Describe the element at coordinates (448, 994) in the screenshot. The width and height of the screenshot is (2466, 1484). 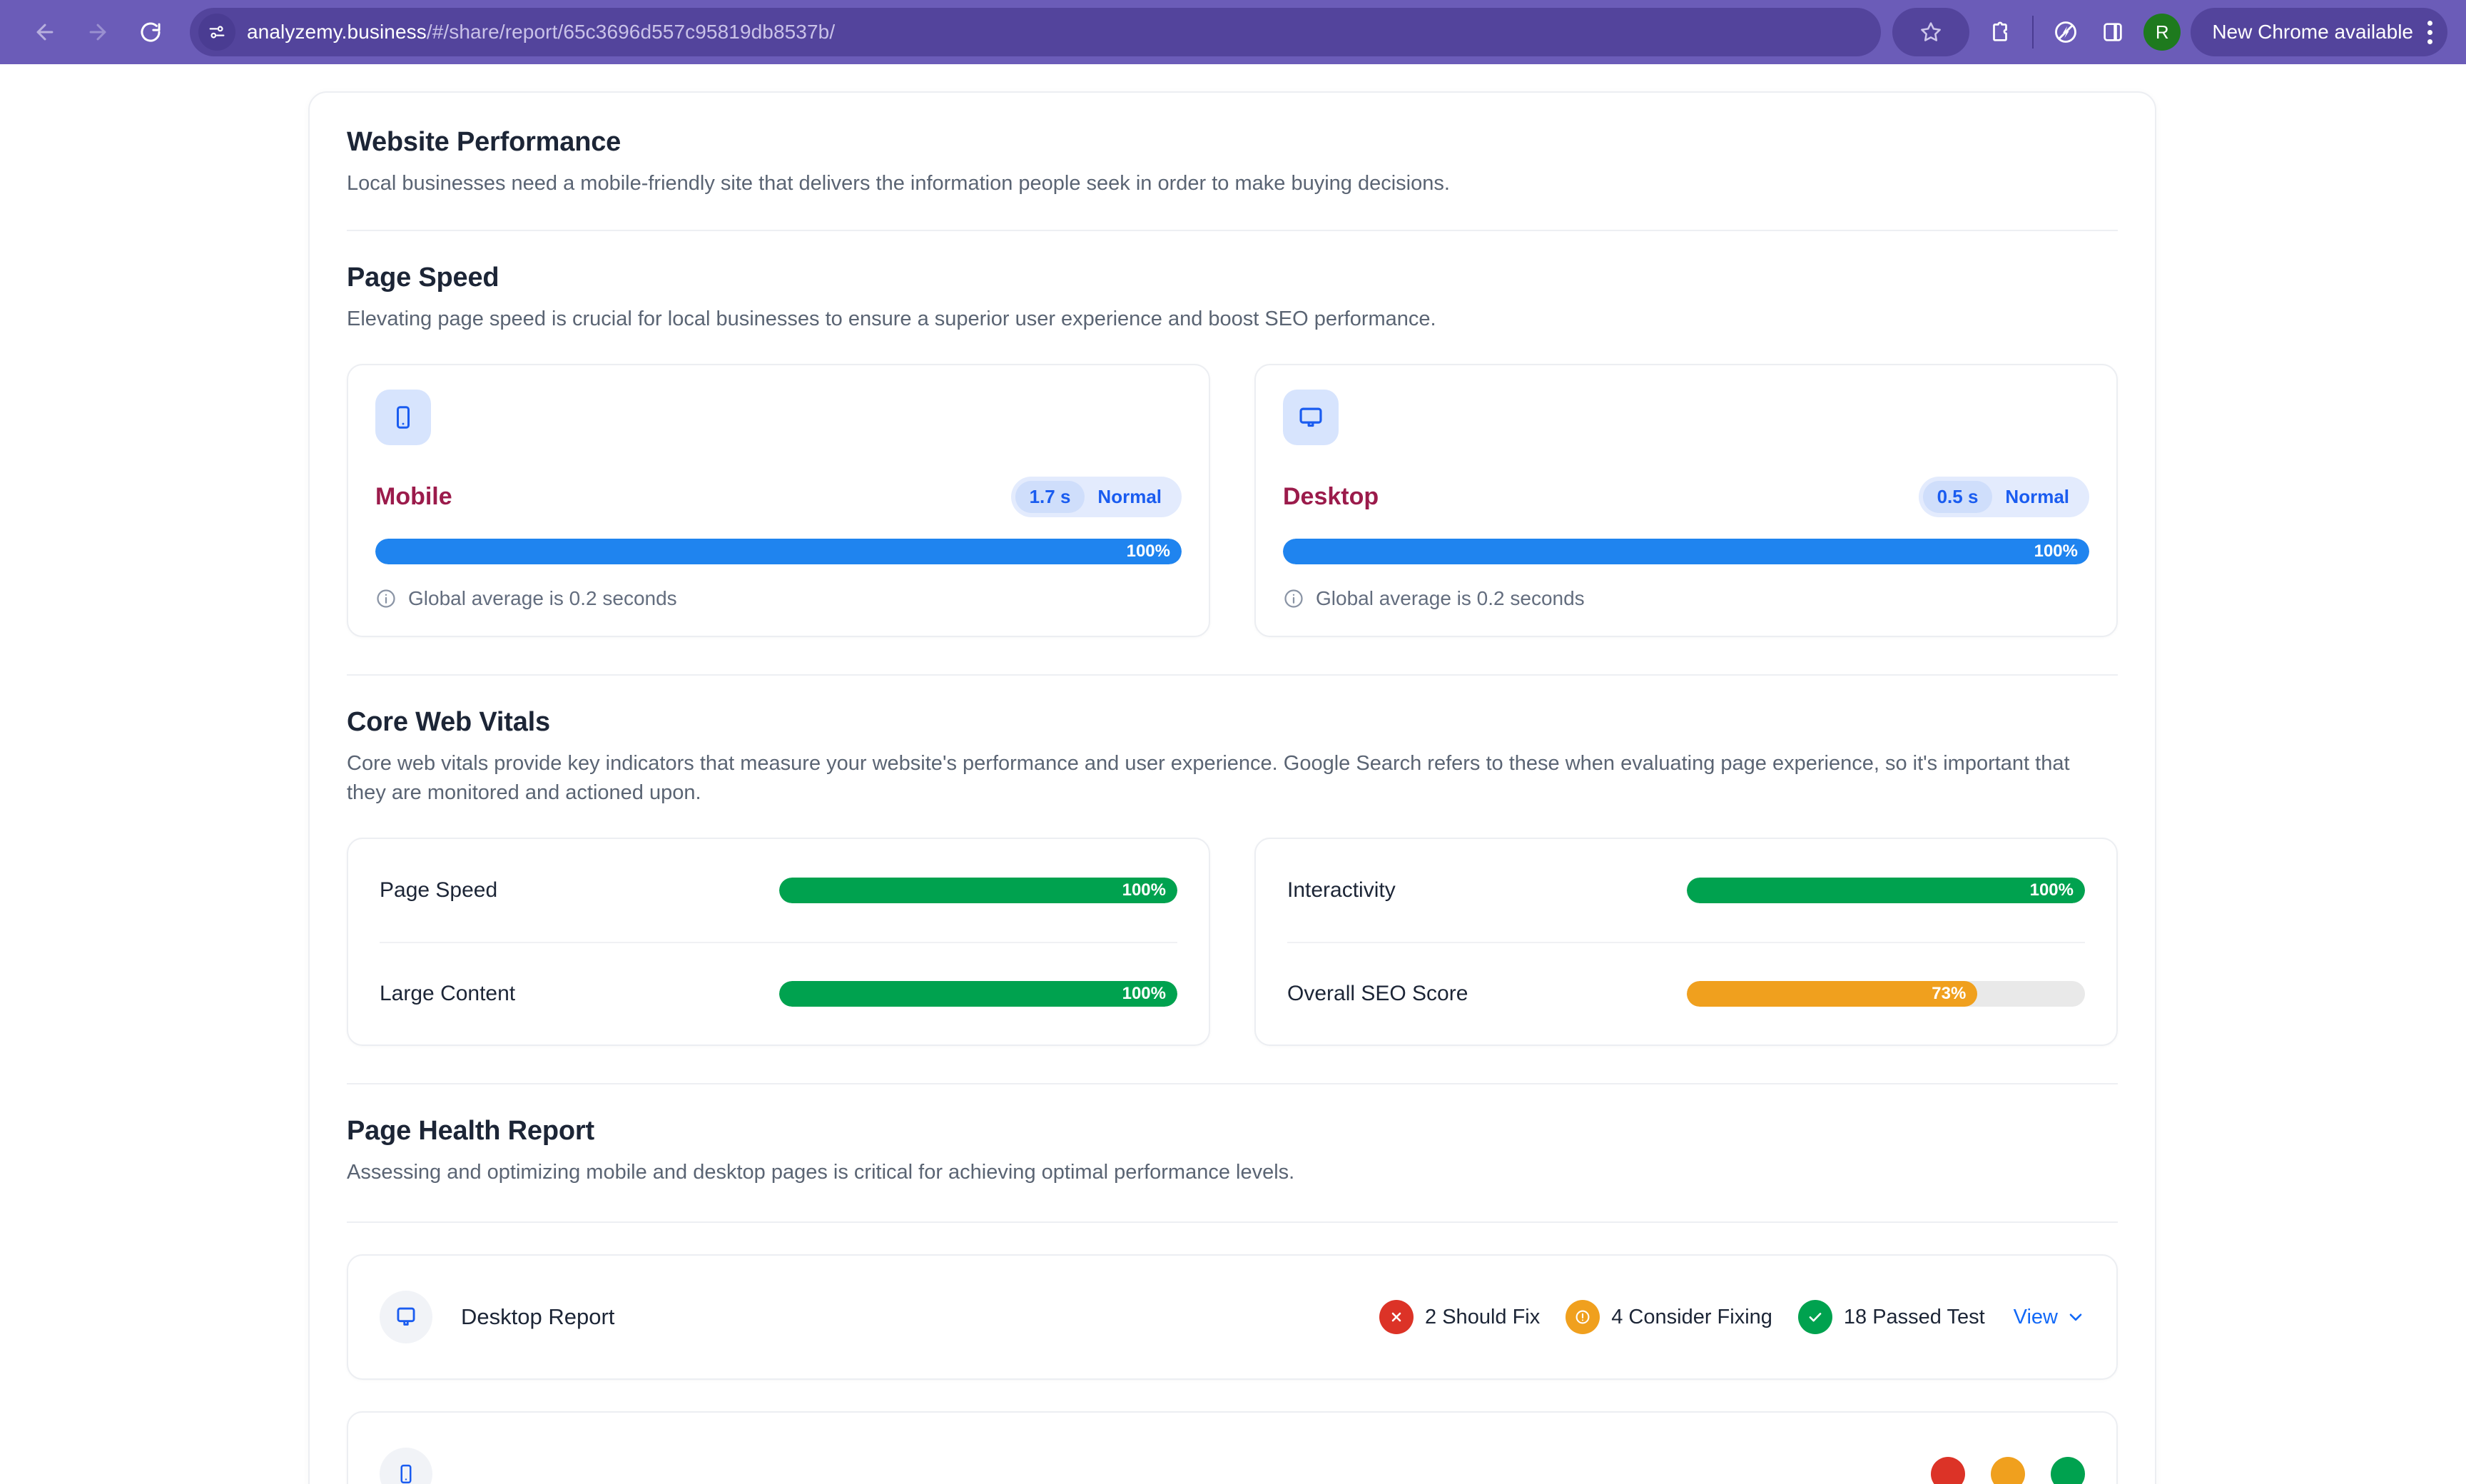
I see `metric-label-large-content: Large Content` at that location.